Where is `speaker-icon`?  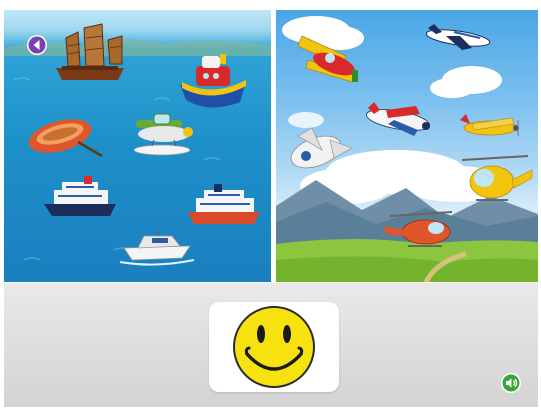
speaker-icon is located at coordinates (511, 383).